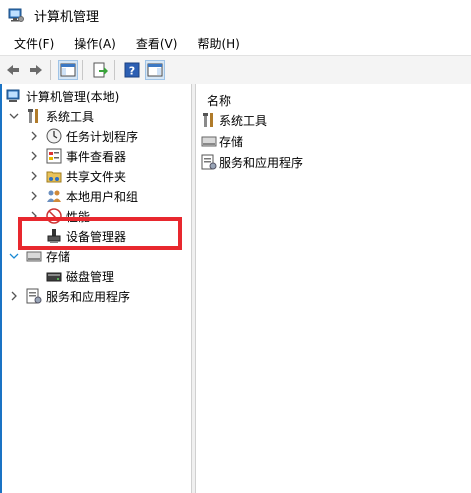  I want to click on list-item: 存储, so click(222, 141).